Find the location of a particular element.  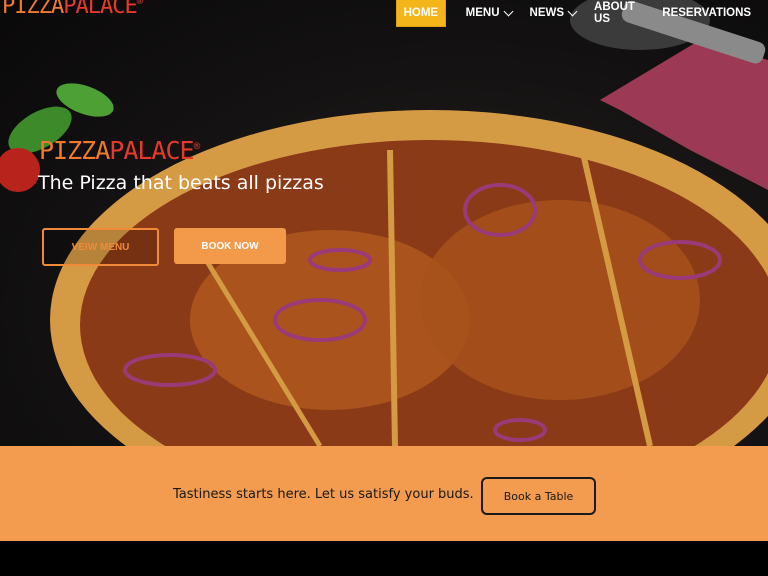

nav-menu: MENU is located at coordinates (489, 12).